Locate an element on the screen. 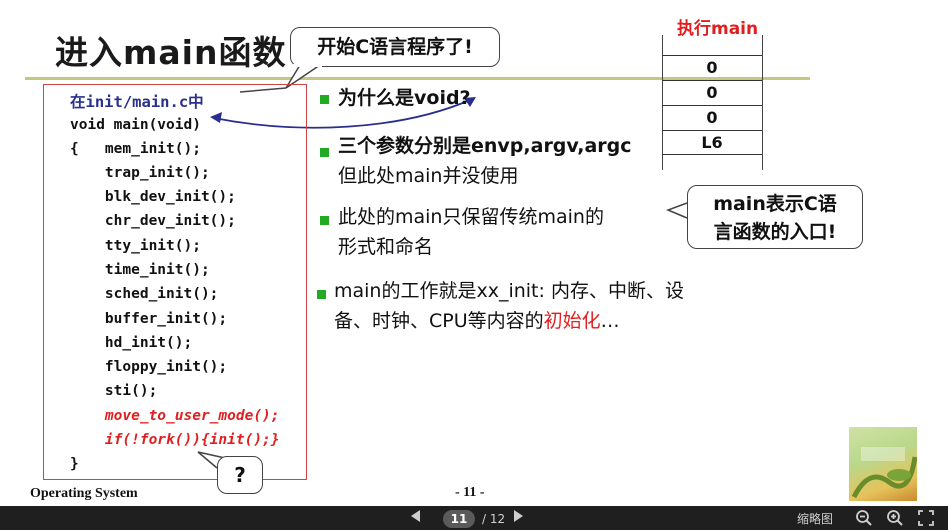 Image resolution: width=948 pixels, height=530 pixels. bullet-1: 为什么是void? is located at coordinates (404, 98).